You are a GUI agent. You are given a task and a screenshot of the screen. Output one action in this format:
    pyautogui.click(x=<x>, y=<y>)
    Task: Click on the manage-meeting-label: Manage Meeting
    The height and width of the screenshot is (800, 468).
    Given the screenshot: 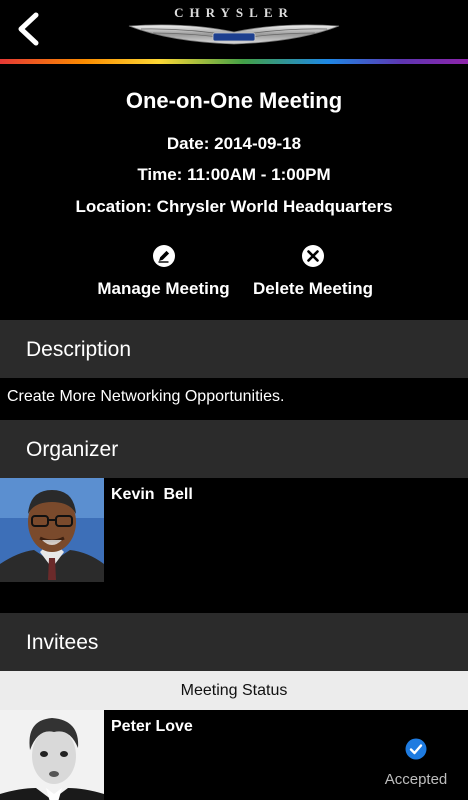 What is the action you would take?
    pyautogui.click(x=163, y=288)
    